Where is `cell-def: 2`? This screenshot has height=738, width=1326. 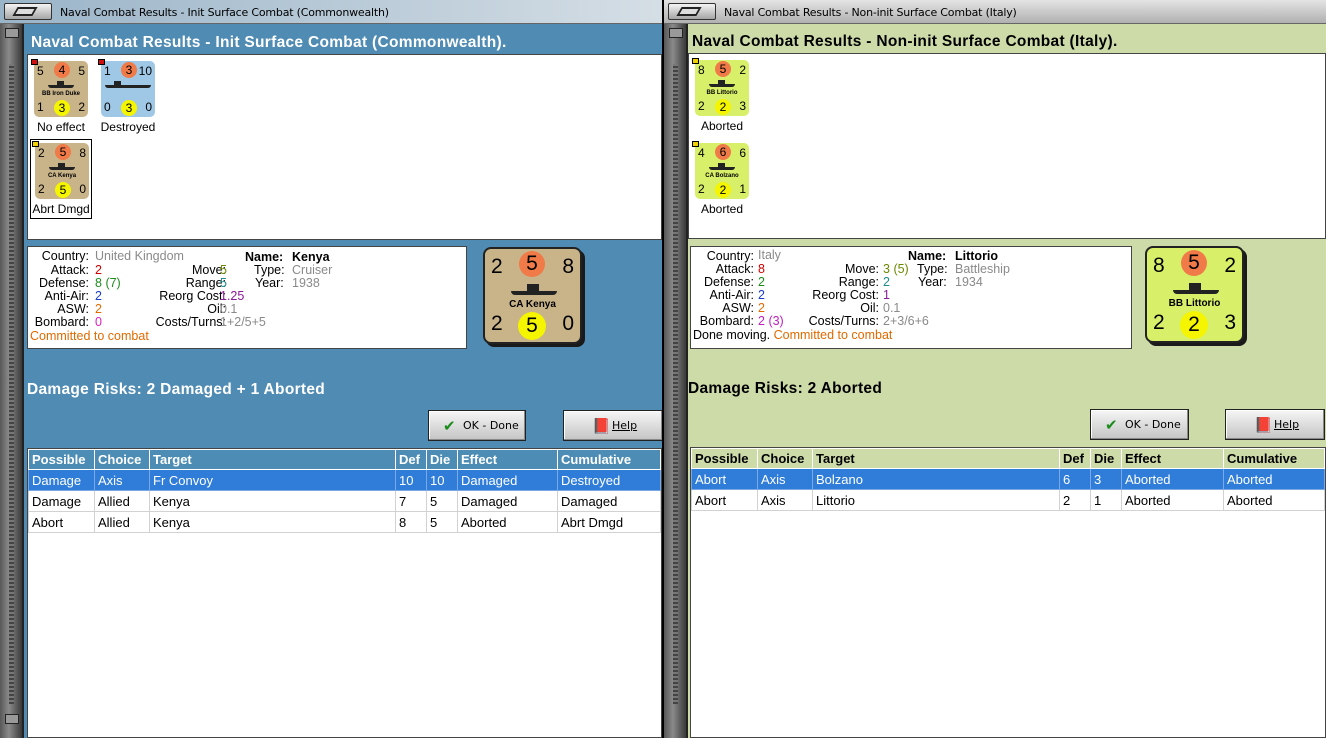
cell-def: 2 is located at coordinates (1075, 500).